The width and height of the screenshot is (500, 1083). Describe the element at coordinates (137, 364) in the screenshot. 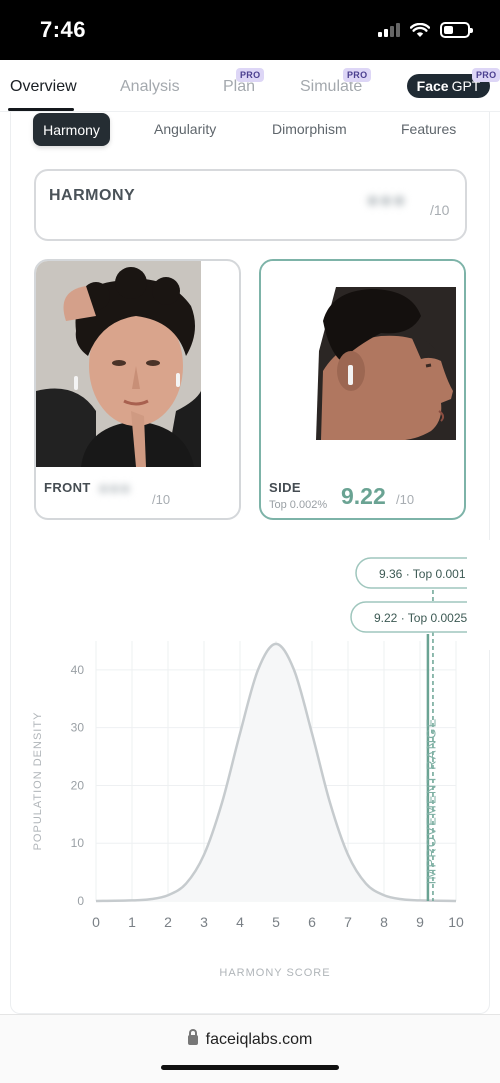

I see `front-face-photo` at that location.